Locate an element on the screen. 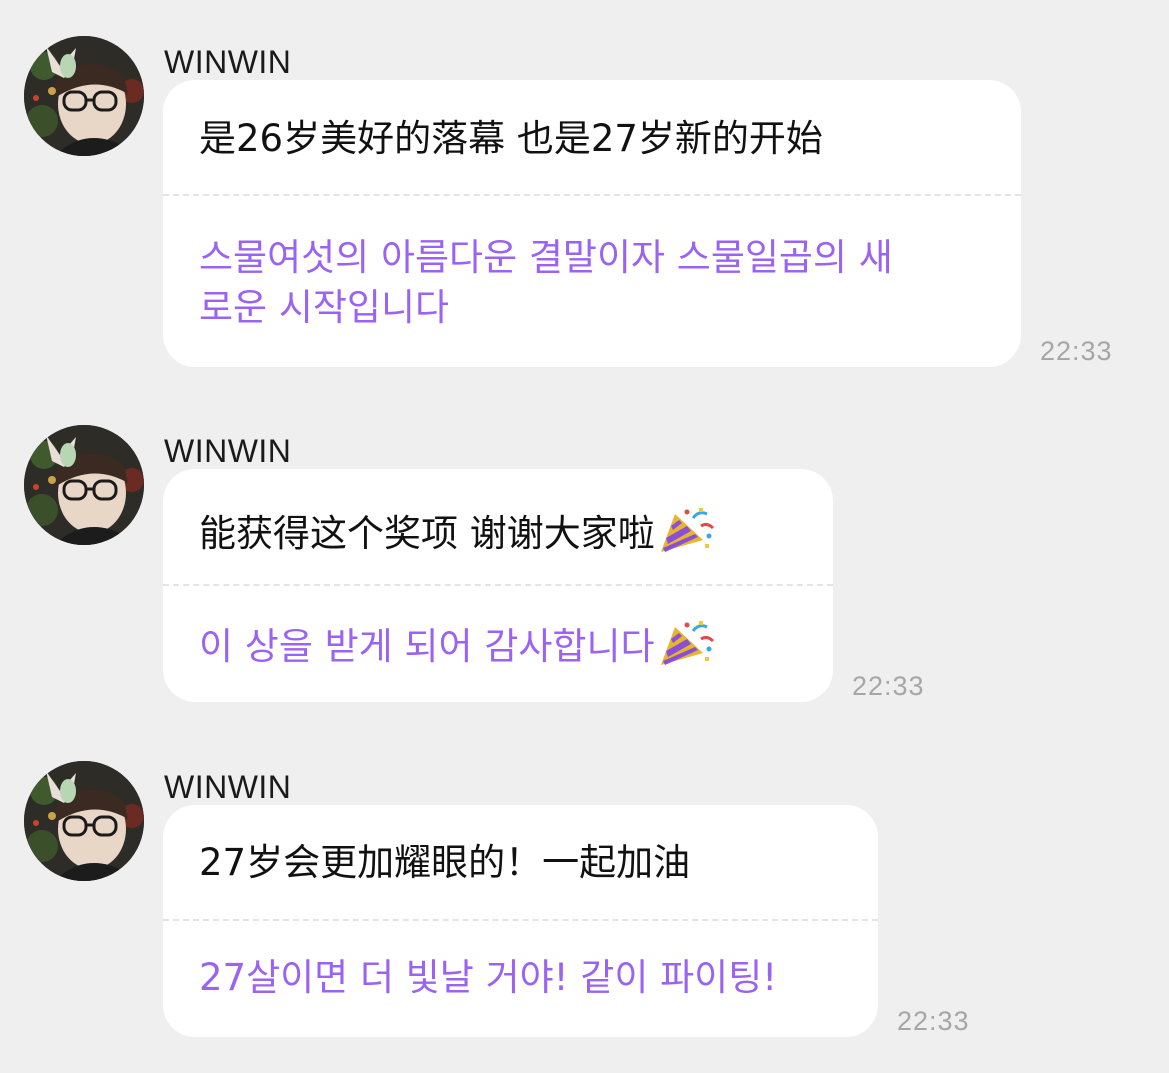  message-text-translation-line-1: 이 상을 받게 되어 감사합니다 is located at coordinates (427, 646).